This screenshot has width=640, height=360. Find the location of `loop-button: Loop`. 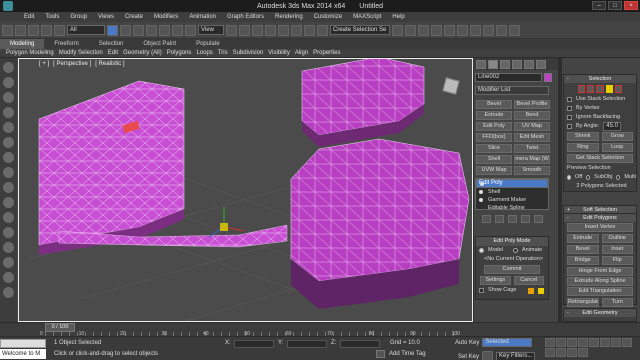

loop-button: Loop is located at coordinates (617, 147).